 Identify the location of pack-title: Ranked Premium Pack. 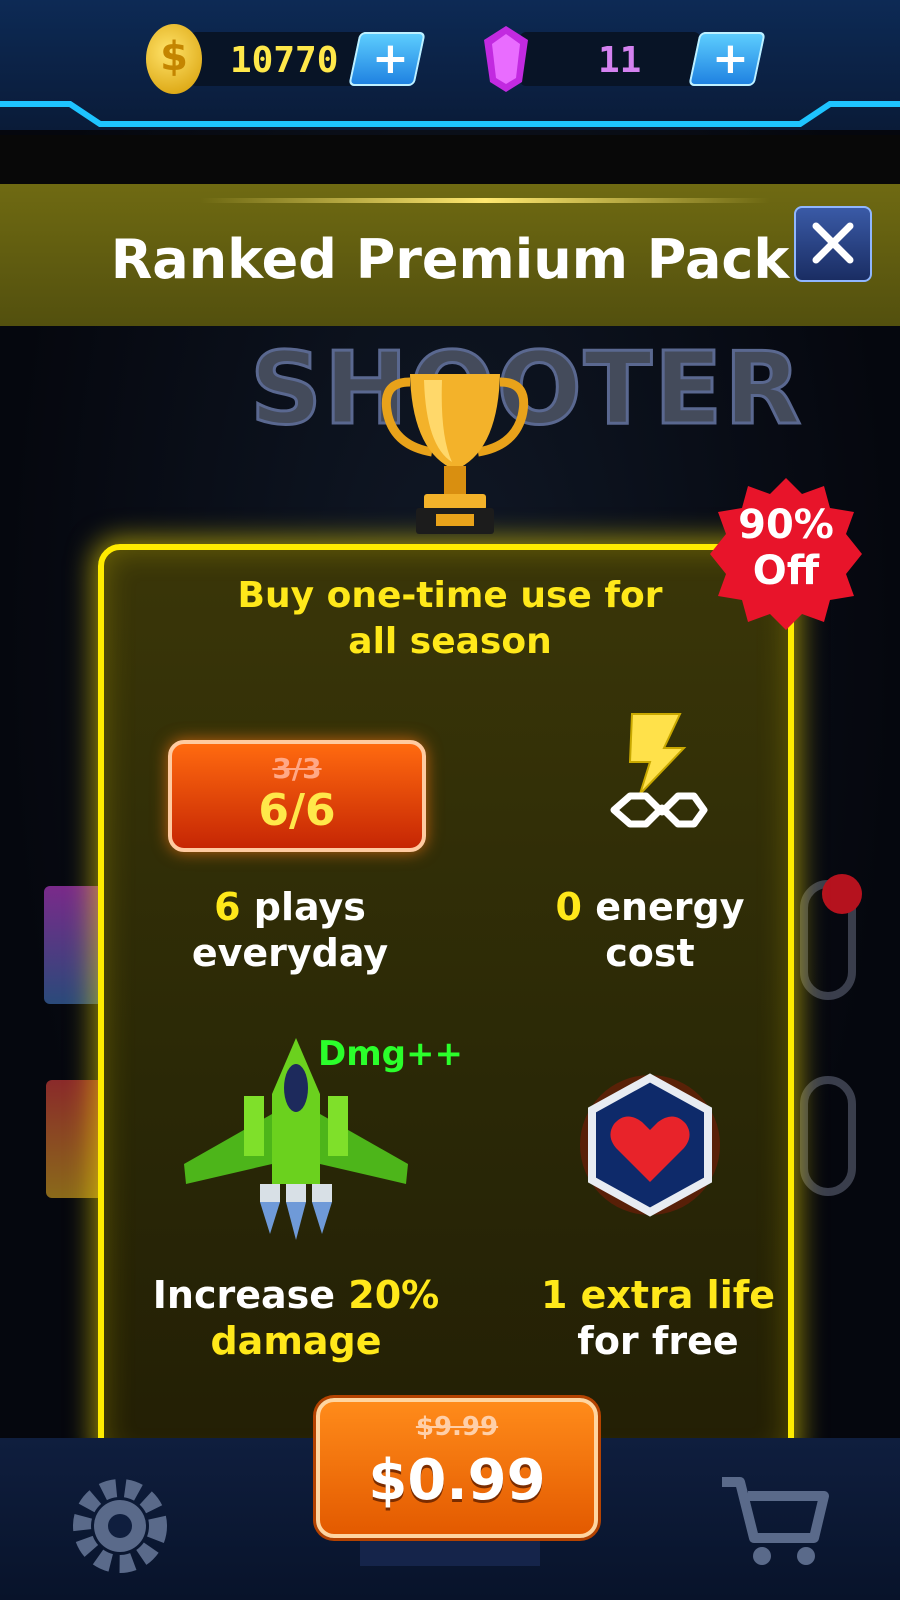
(450, 259).